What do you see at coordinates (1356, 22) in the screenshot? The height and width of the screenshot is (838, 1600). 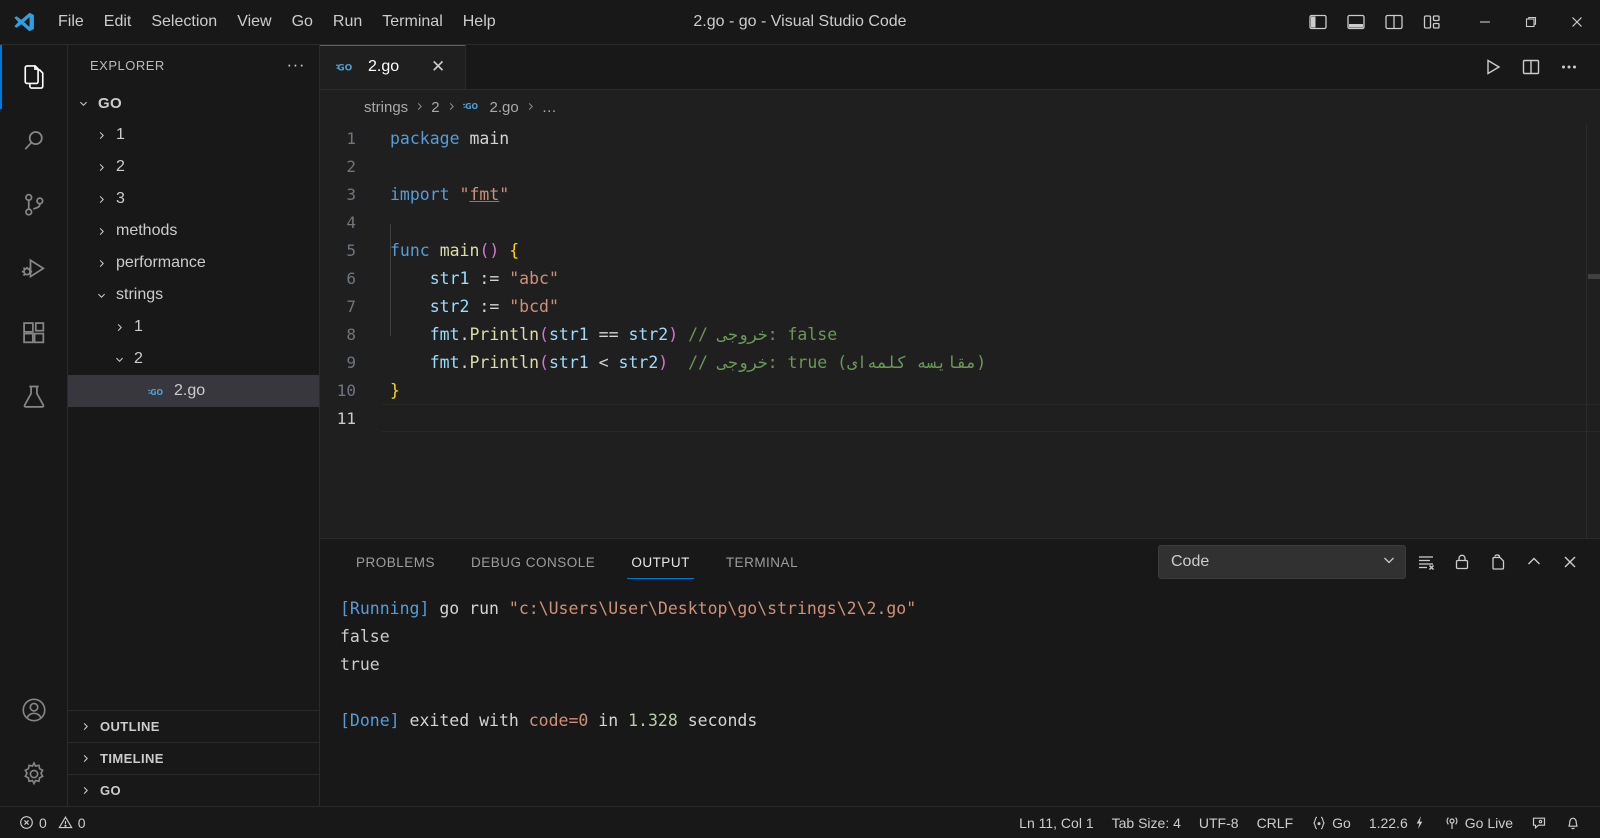 I see `toggle-panel-icon` at bounding box center [1356, 22].